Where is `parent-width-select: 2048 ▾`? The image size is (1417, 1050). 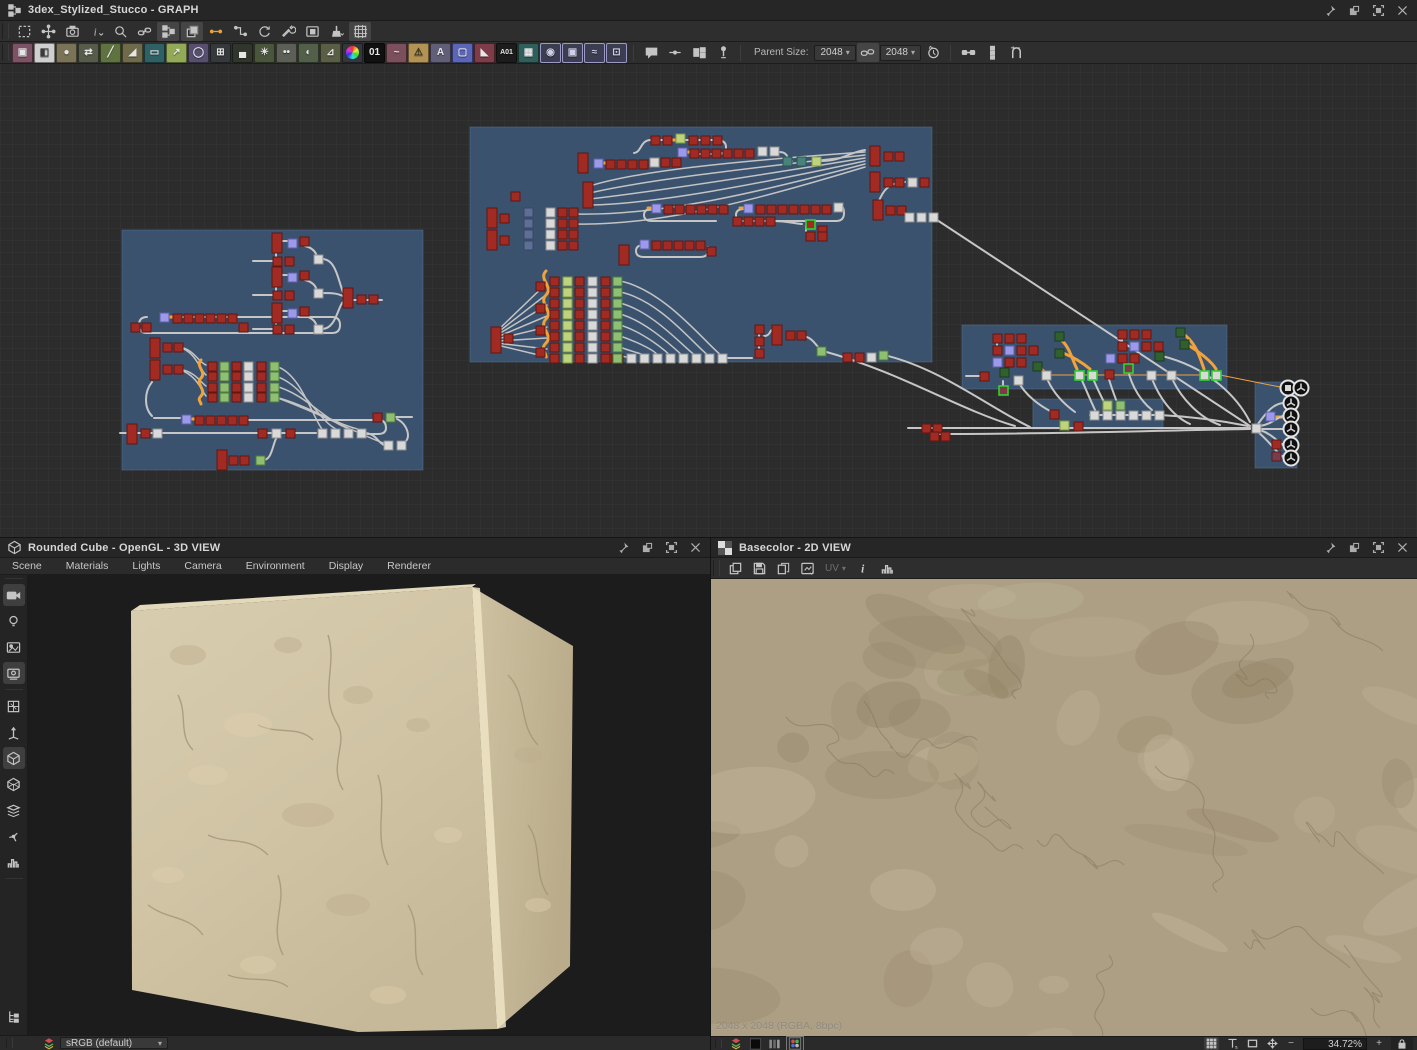 parent-width-select: 2048 ▾ is located at coordinates (835, 52).